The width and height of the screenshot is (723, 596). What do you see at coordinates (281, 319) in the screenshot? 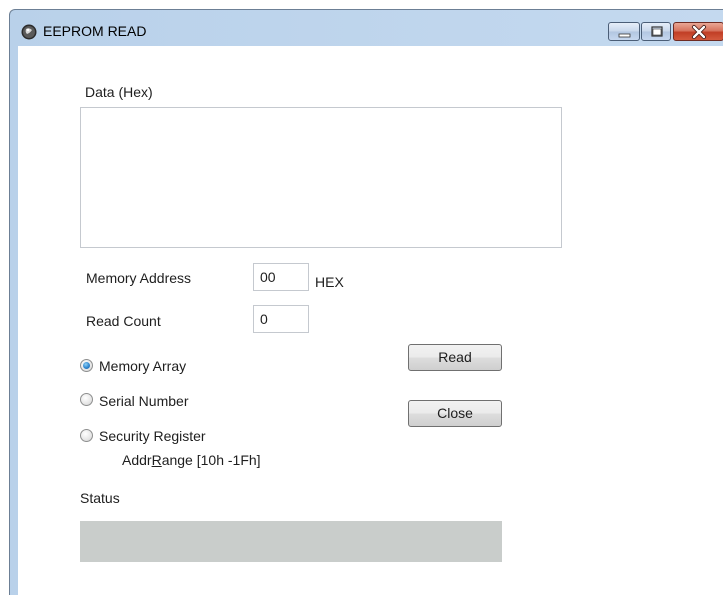
I see `read-count-input: 0` at bounding box center [281, 319].